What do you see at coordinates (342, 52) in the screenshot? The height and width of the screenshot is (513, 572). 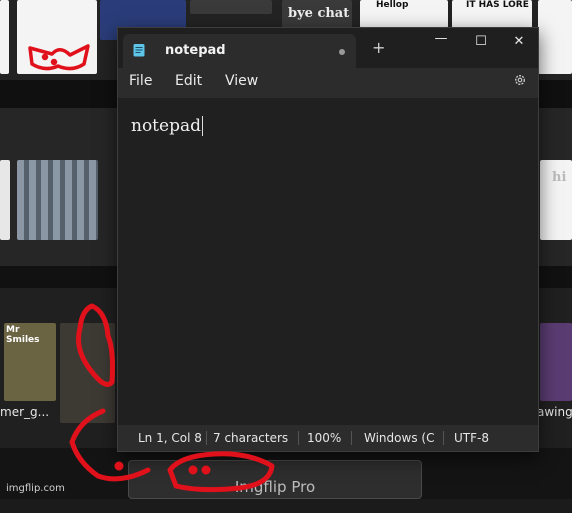 I see `unsaved-dot-icon` at bounding box center [342, 52].